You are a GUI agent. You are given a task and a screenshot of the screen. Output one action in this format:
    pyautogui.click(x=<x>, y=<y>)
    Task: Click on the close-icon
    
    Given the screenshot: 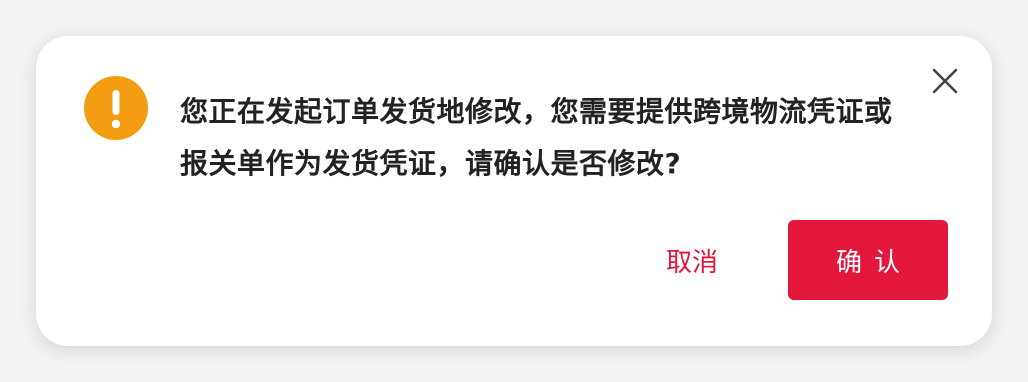 What is the action you would take?
    pyautogui.click(x=945, y=81)
    